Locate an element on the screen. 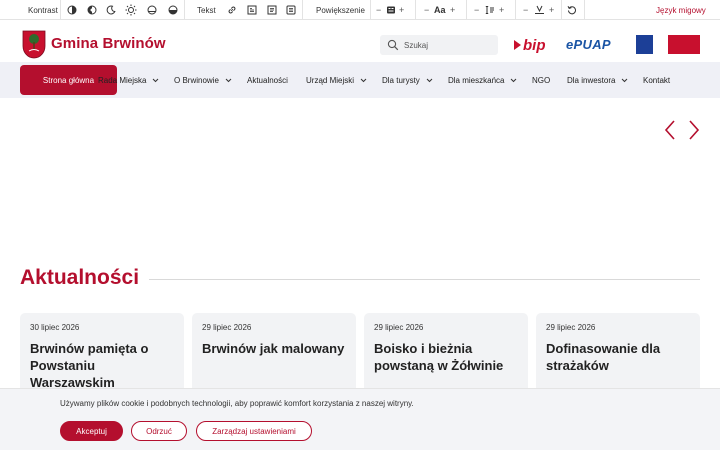 This screenshot has height=450, width=720. nav-item-label: O Brwinowie is located at coordinates (196, 80).